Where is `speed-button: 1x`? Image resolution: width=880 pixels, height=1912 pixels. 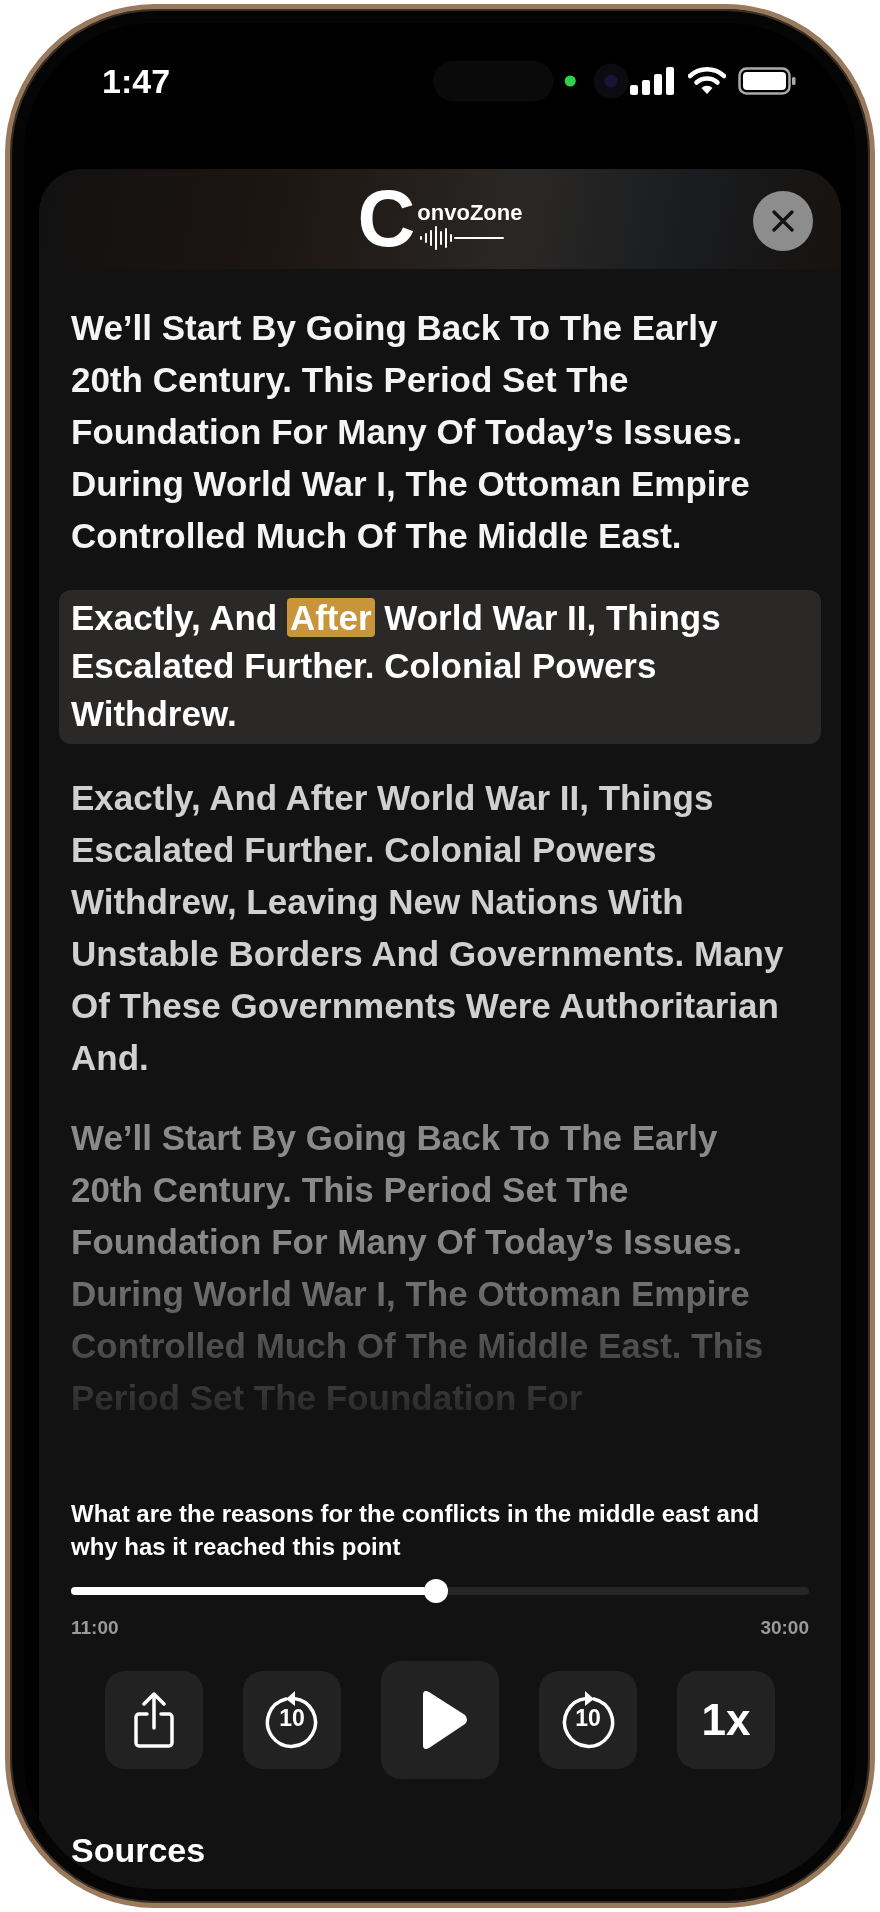 speed-button: 1x is located at coordinates (726, 1720).